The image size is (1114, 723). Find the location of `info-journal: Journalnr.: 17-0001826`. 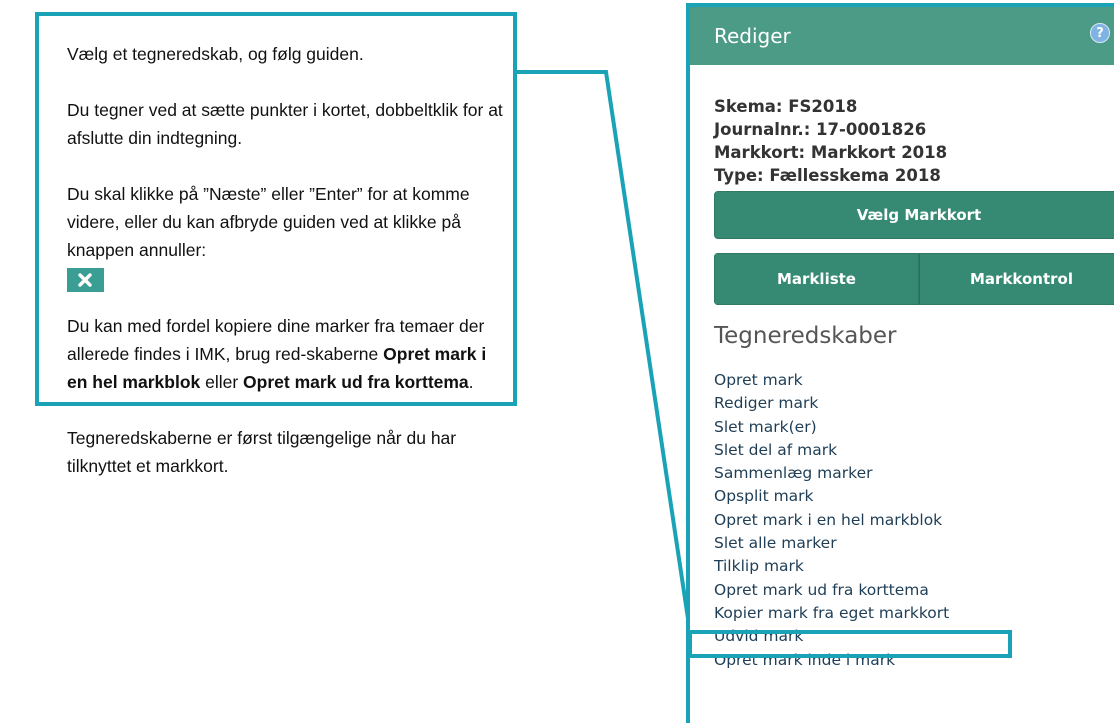

info-journal: Journalnr.: 17-0001826 is located at coordinates (820, 129).